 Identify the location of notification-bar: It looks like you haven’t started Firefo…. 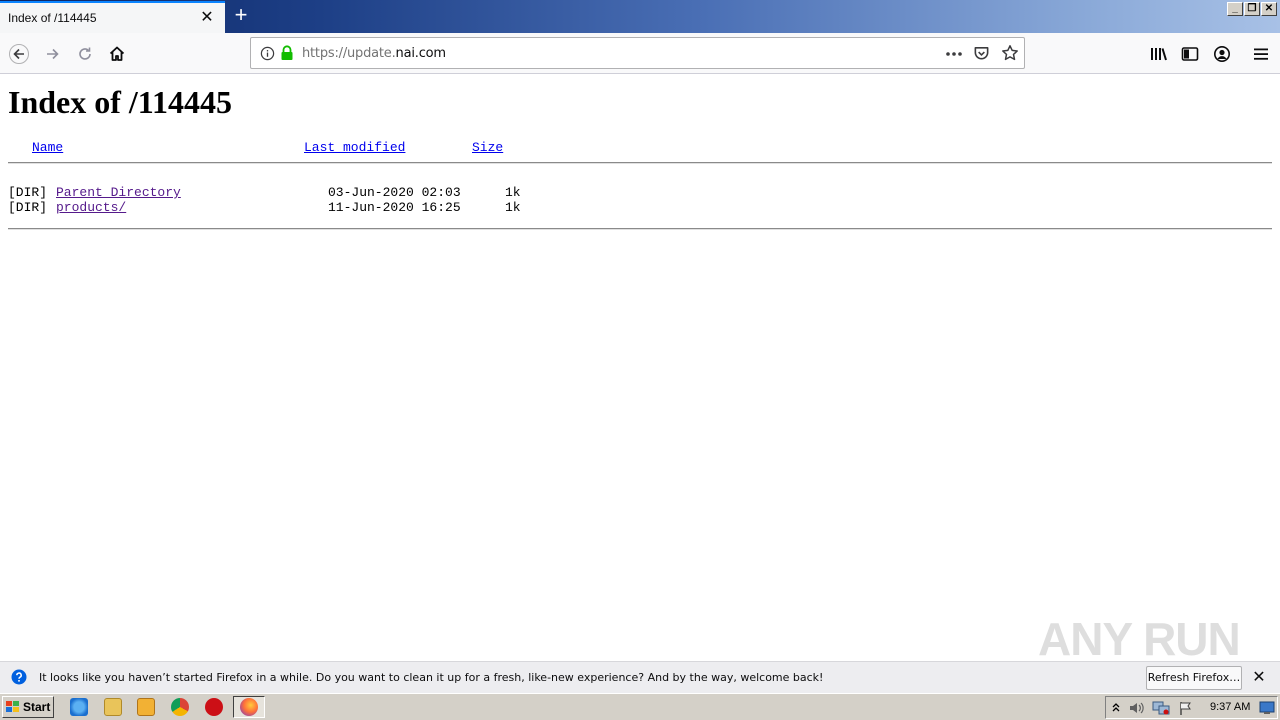
(640, 677).